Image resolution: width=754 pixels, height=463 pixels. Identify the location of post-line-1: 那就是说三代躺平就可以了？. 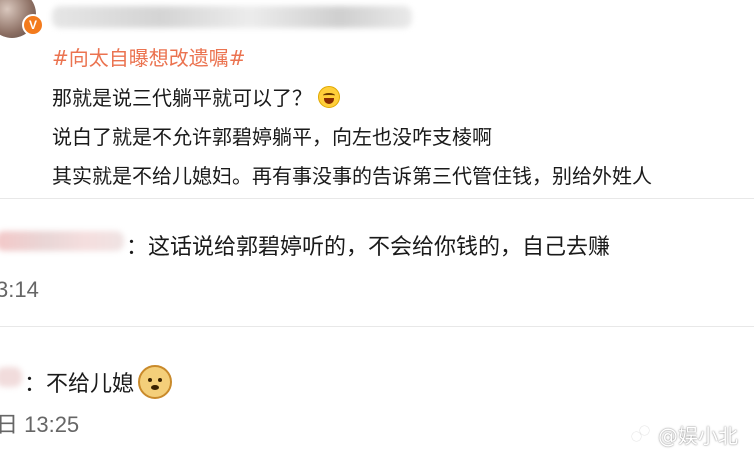
(196, 96).